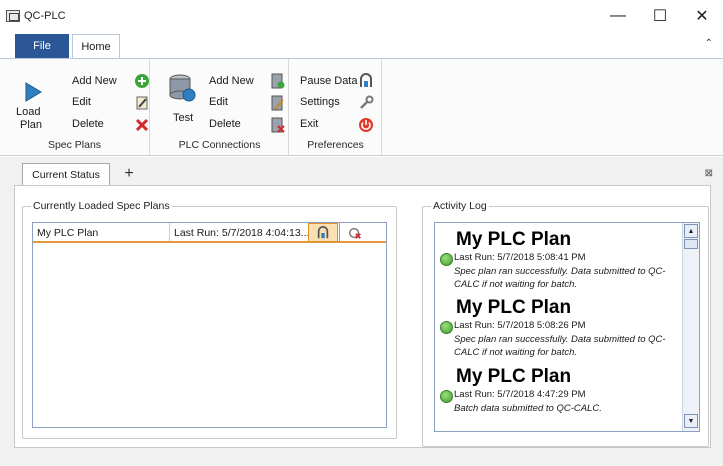 The width and height of the screenshot is (723, 466). I want to click on settings-button: Settings, so click(320, 102).